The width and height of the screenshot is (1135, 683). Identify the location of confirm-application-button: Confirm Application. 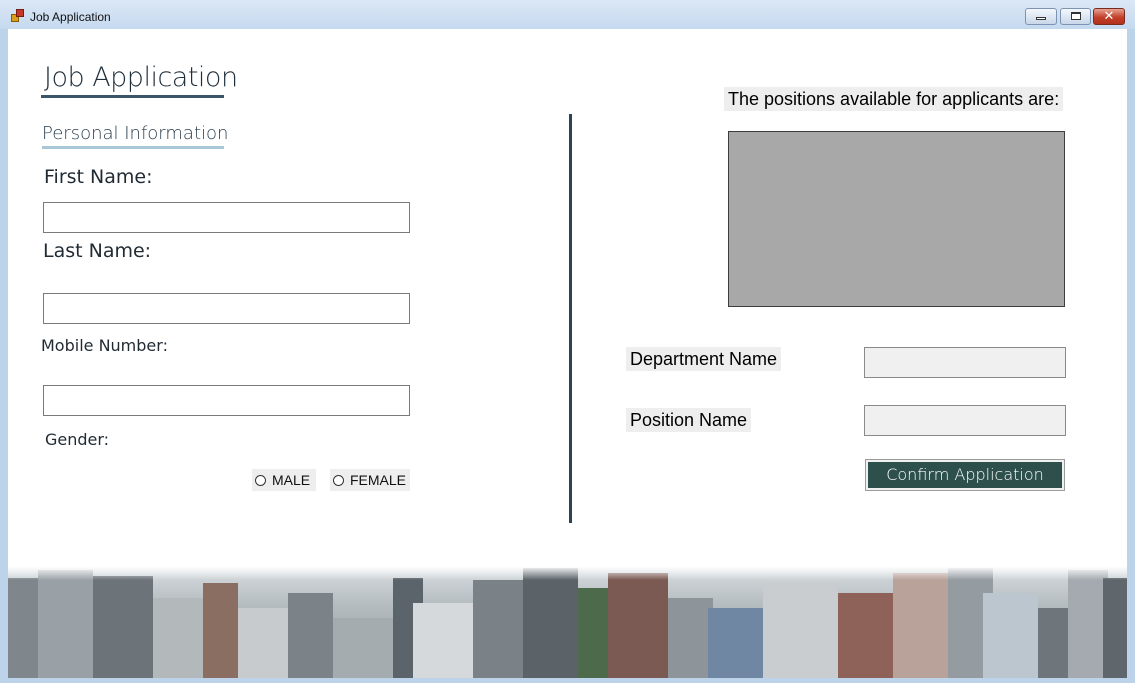
(965, 475).